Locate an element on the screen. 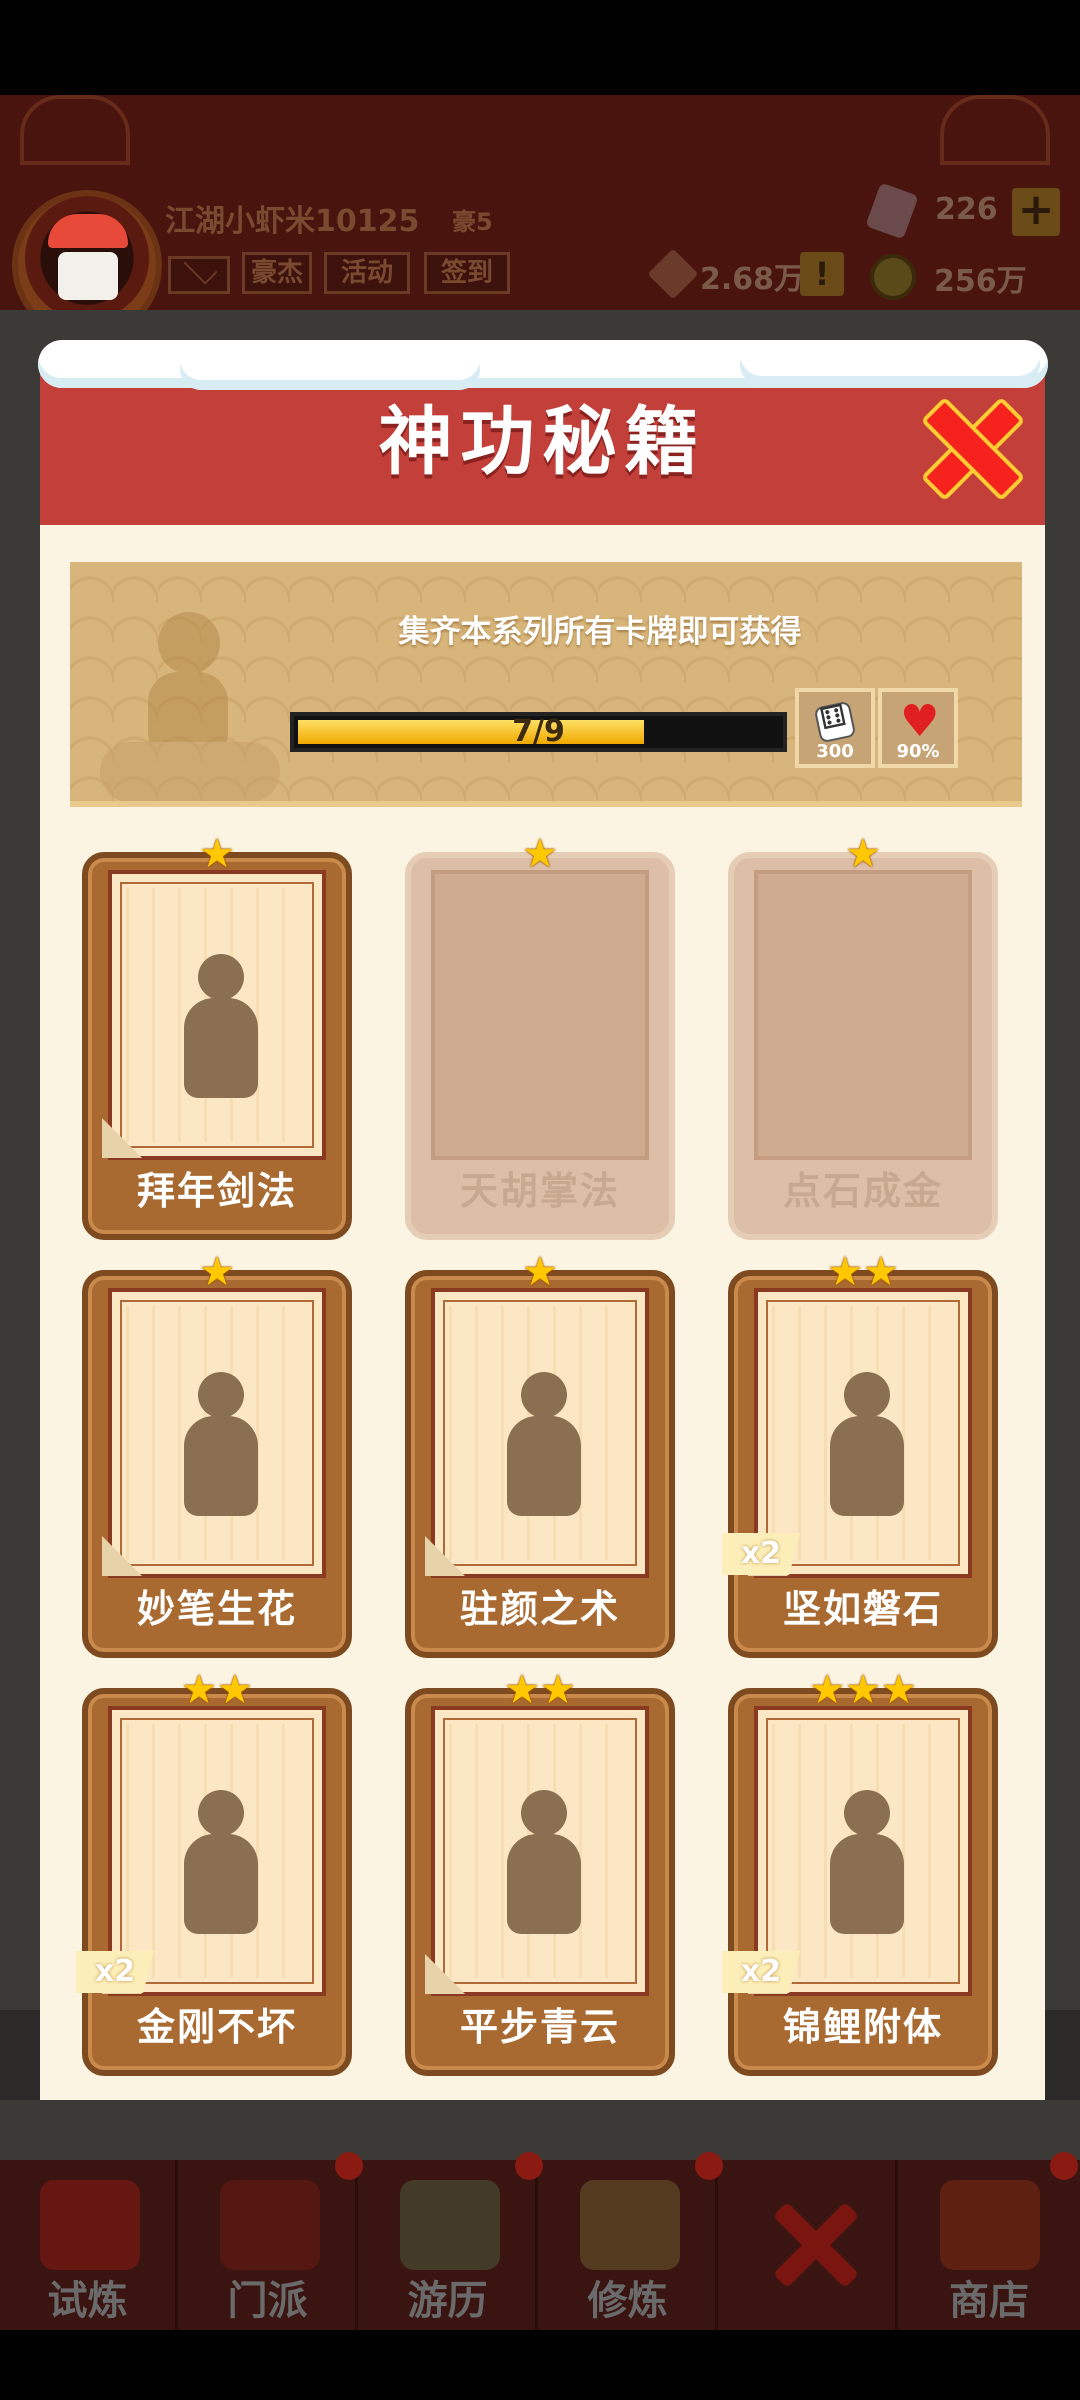  trial-icon is located at coordinates (90, 2225).